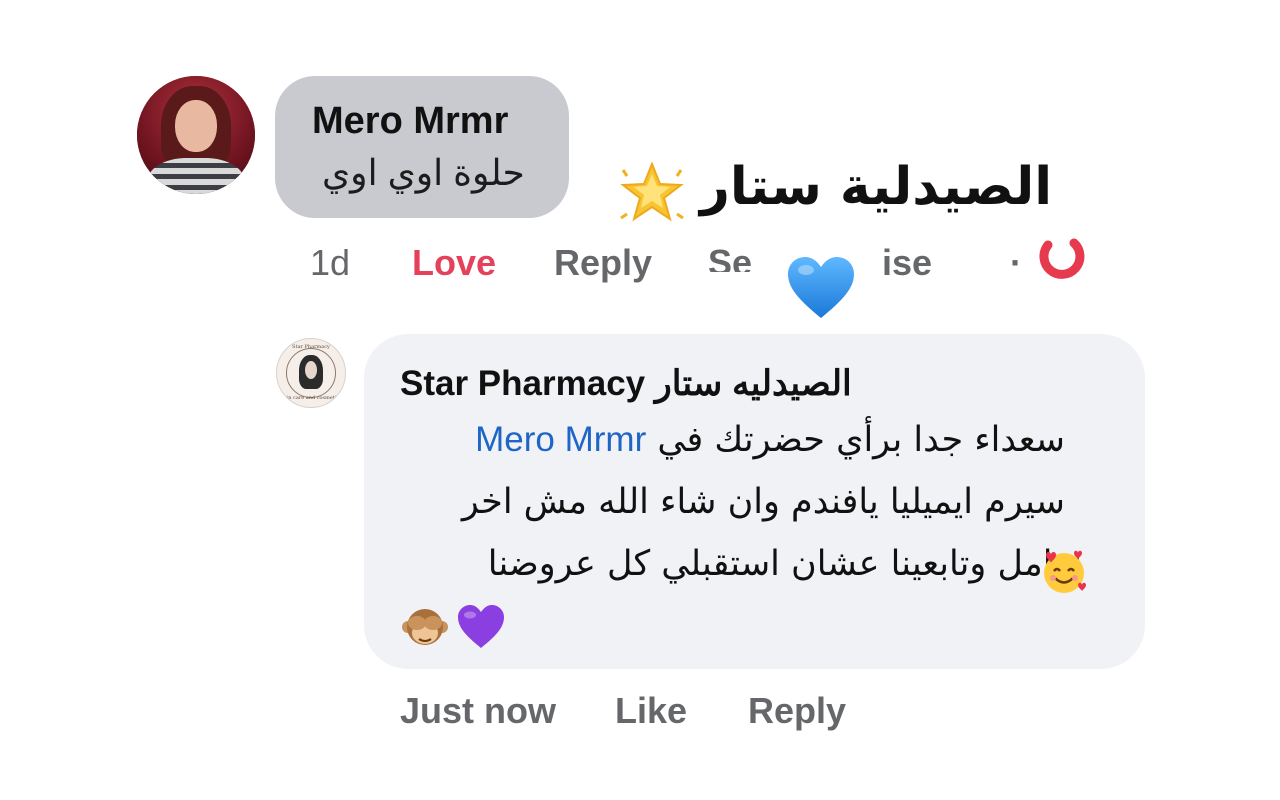 This screenshot has height=800, width=1280. I want to click on like-button: Like, so click(651, 711).